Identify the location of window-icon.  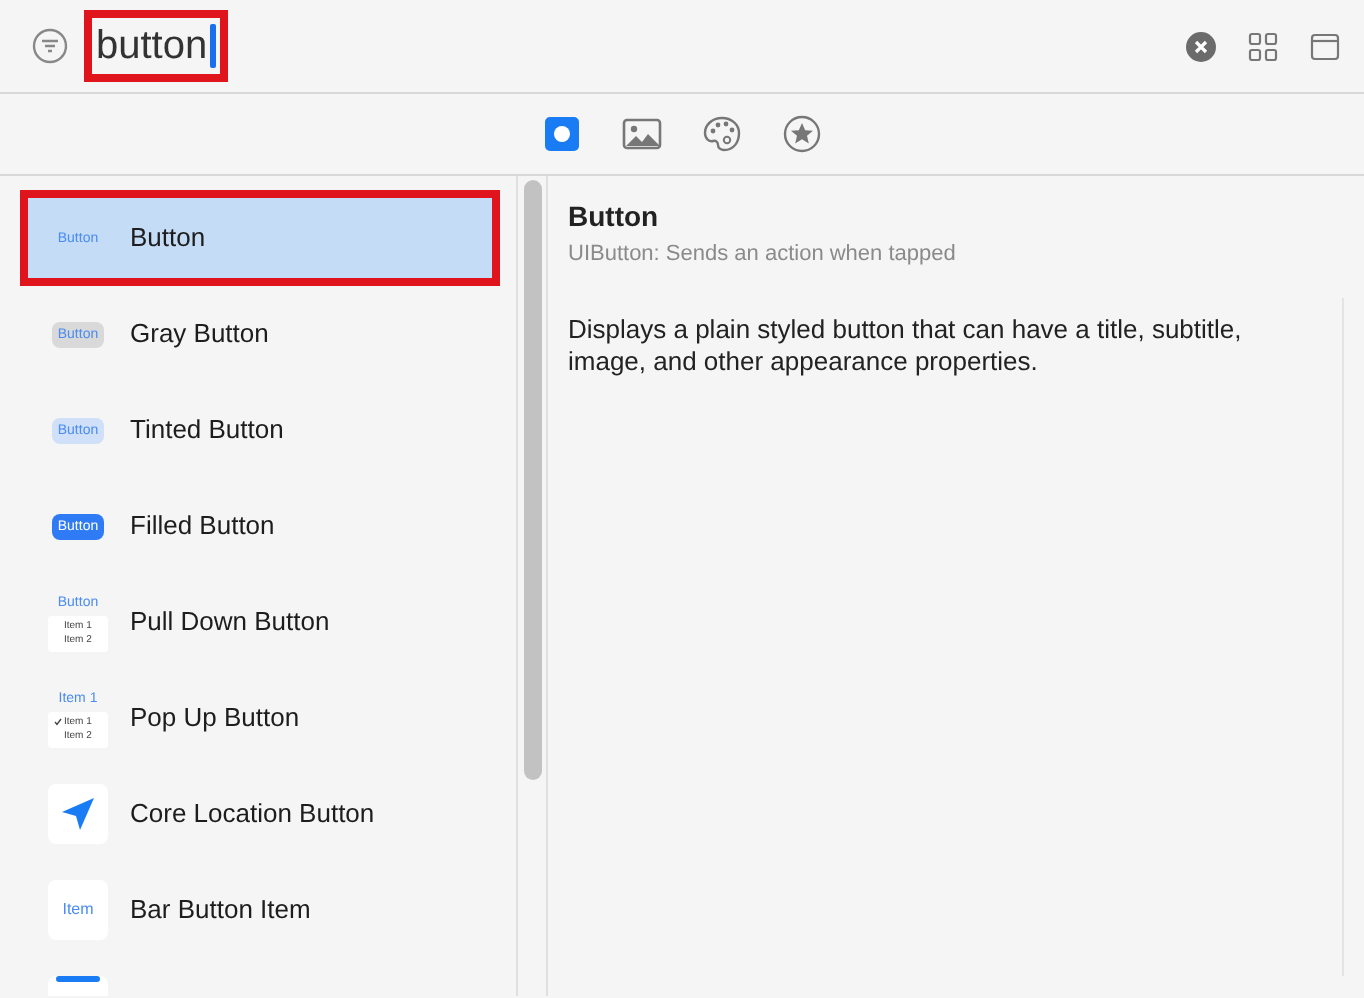
(1325, 46).